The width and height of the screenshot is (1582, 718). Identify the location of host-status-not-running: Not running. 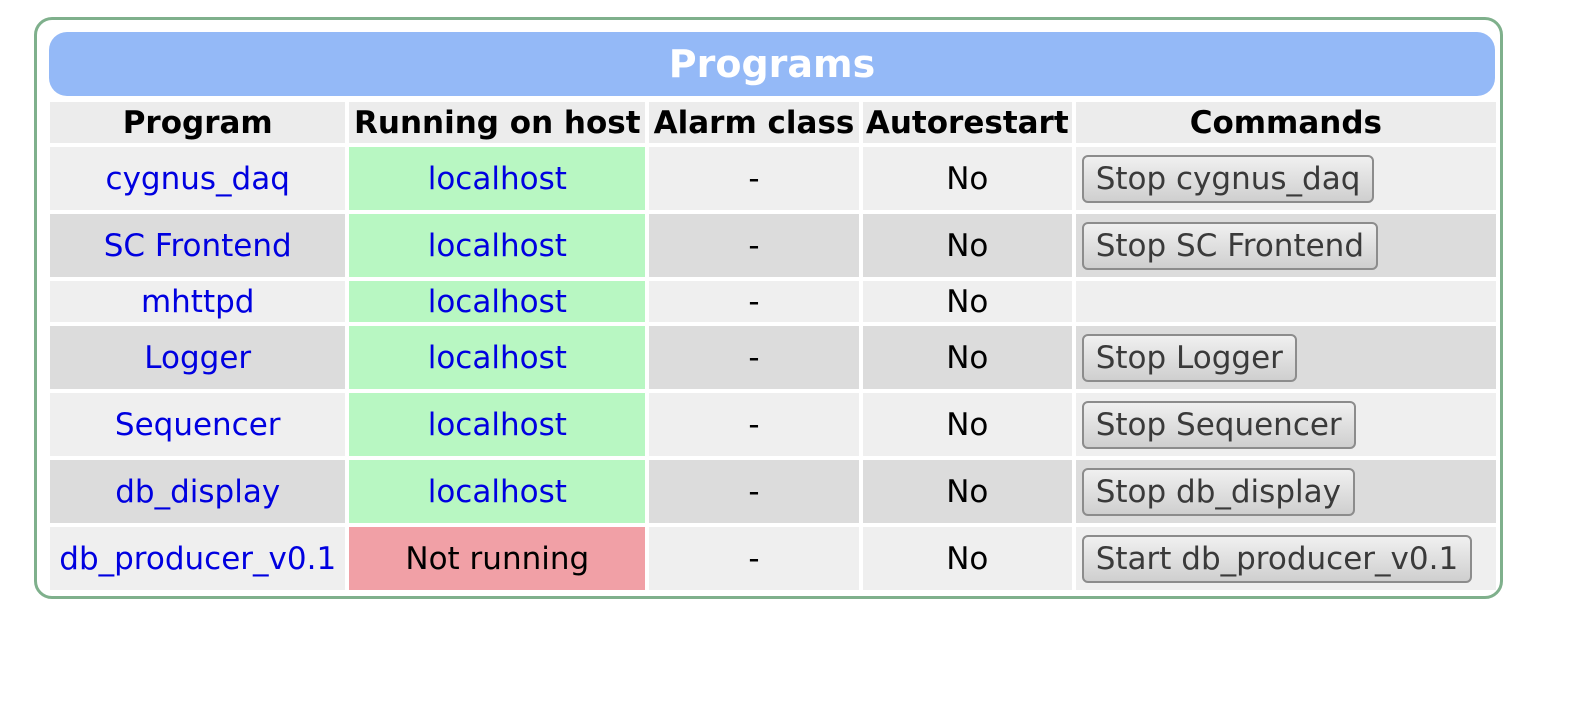
(497, 558).